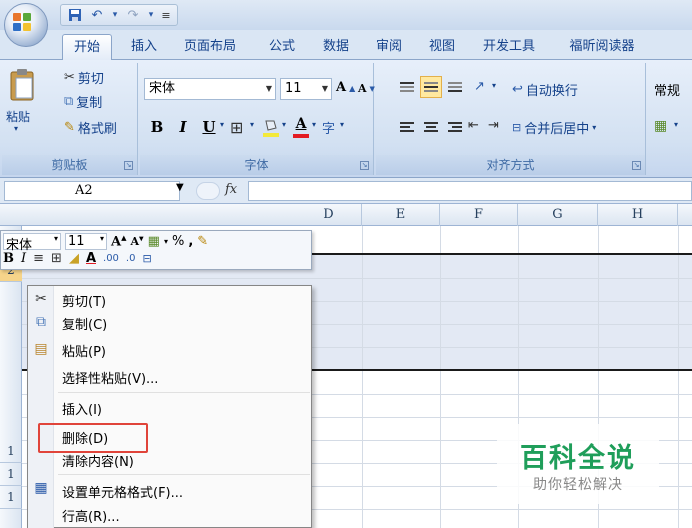 The image size is (692, 528). I want to click on tab-review: 审阅, so click(389, 47).